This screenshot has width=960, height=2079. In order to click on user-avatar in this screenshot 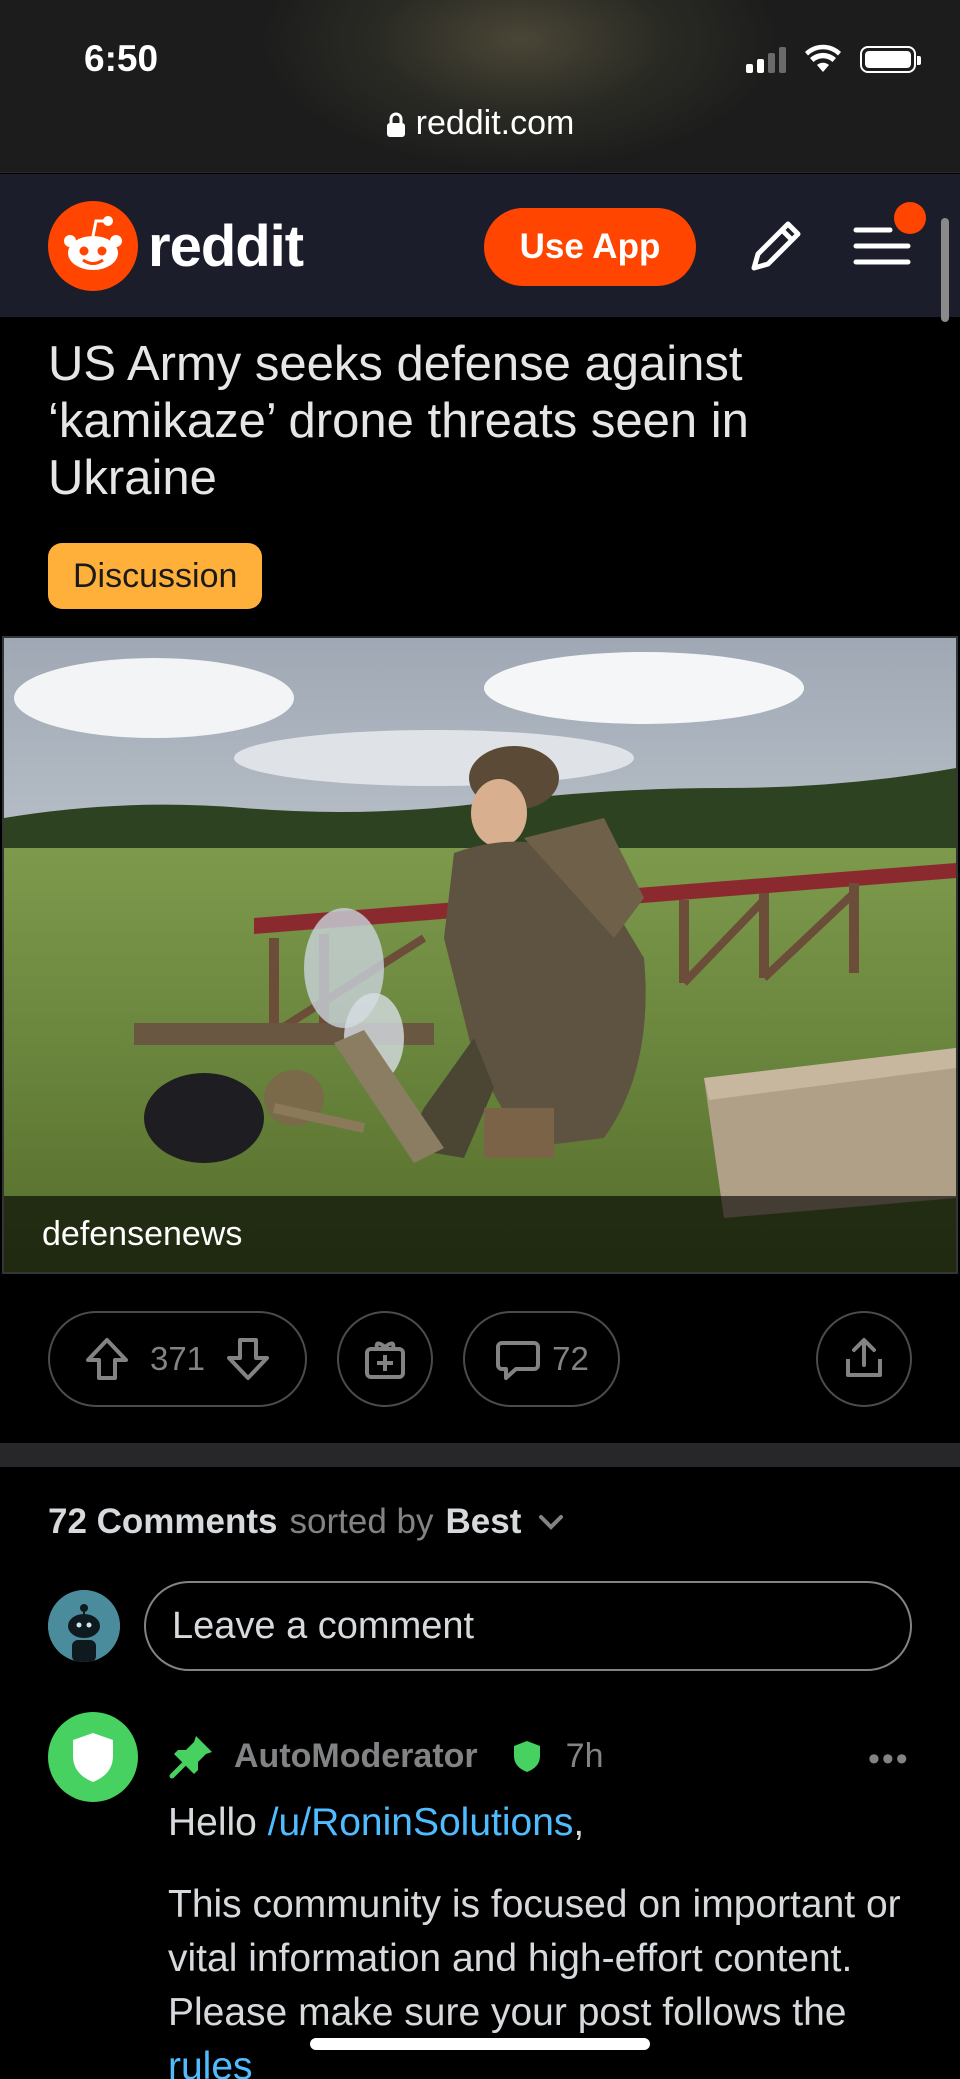, I will do `click(84, 1626)`.